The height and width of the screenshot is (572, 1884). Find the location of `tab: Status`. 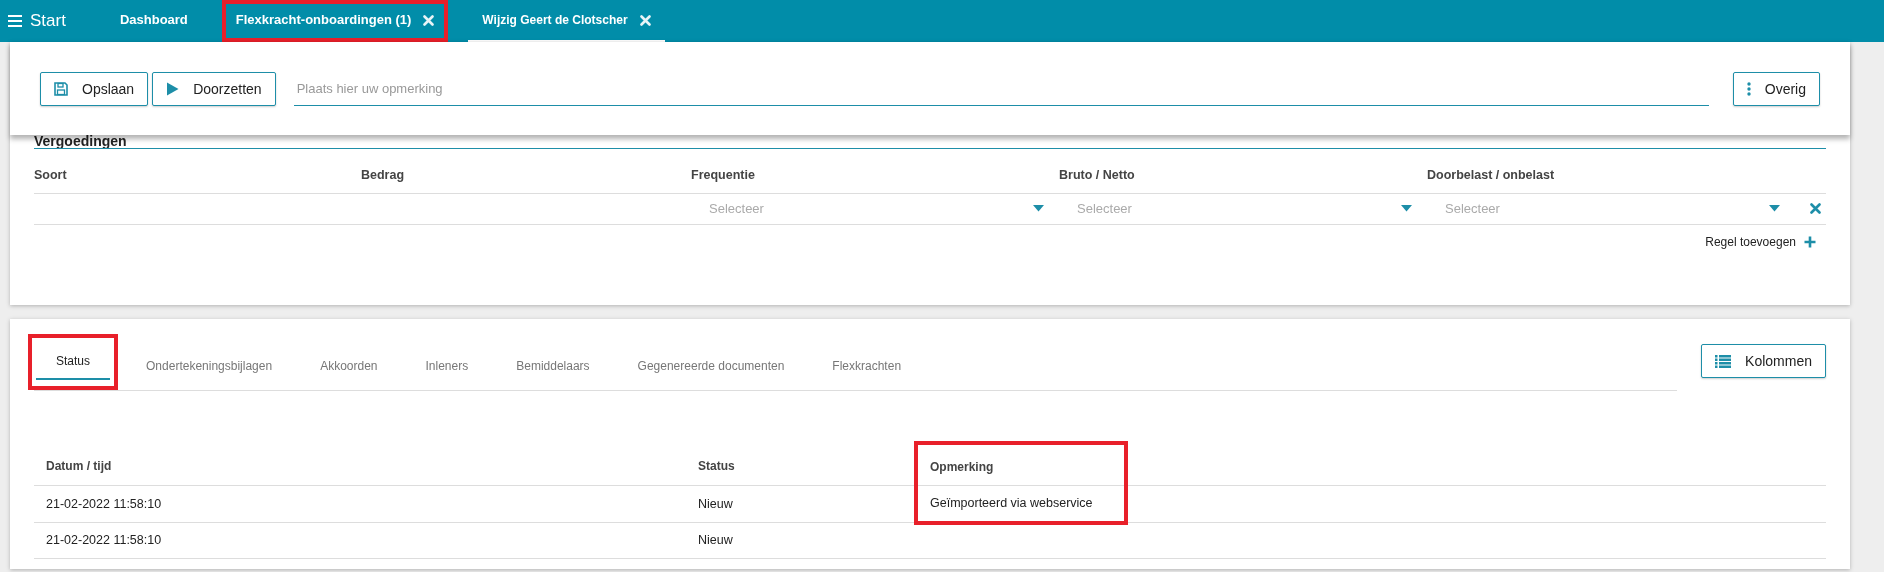

tab: Status is located at coordinates (73, 362).